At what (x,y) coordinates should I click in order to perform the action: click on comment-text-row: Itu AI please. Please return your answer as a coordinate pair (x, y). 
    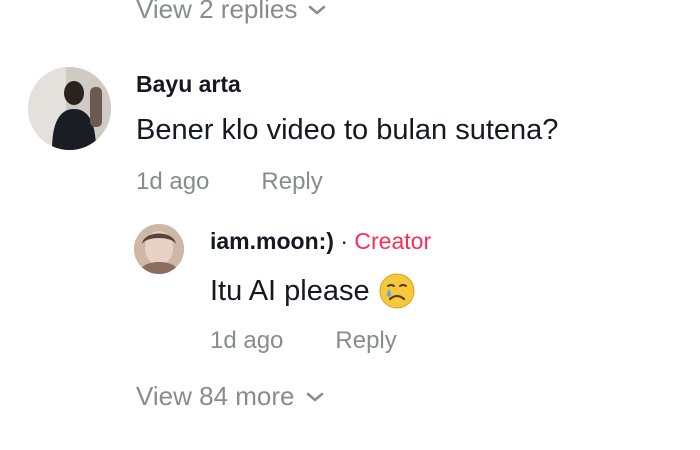
    Looking at the image, I should click on (313, 291).